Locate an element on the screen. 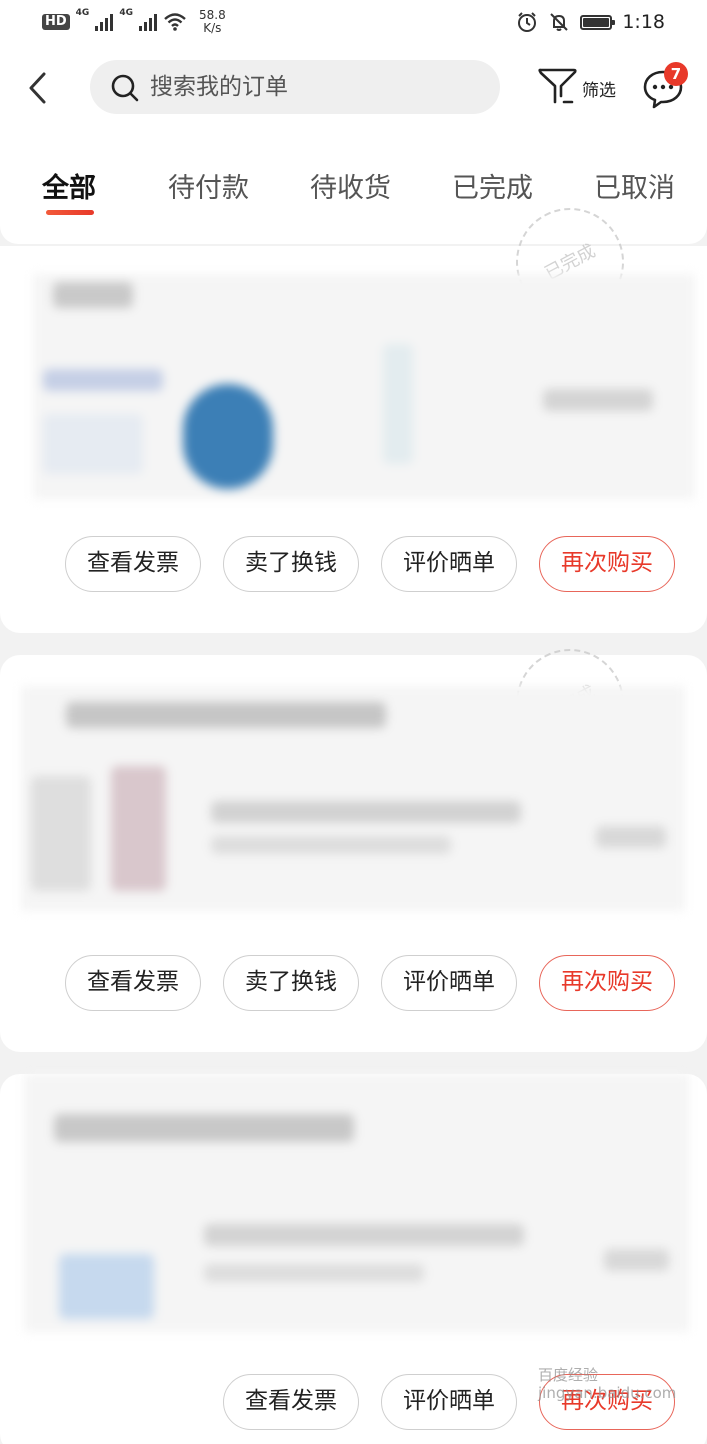 The image size is (707, 1444). search-placeholder: 搜索我的订单 is located at coordinates (219, 87).